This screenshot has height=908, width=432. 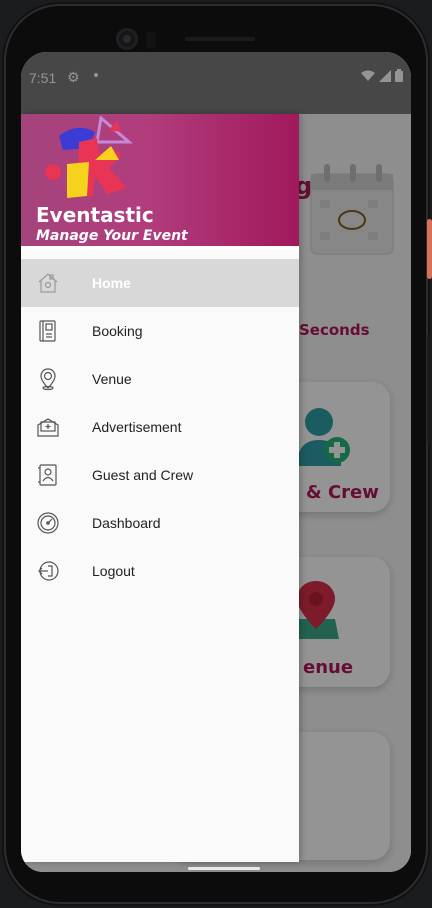 What do you see at coordinates (48, 523) in the screenshot?
I see `dashboard-icon` at bounding box center [48, 523].